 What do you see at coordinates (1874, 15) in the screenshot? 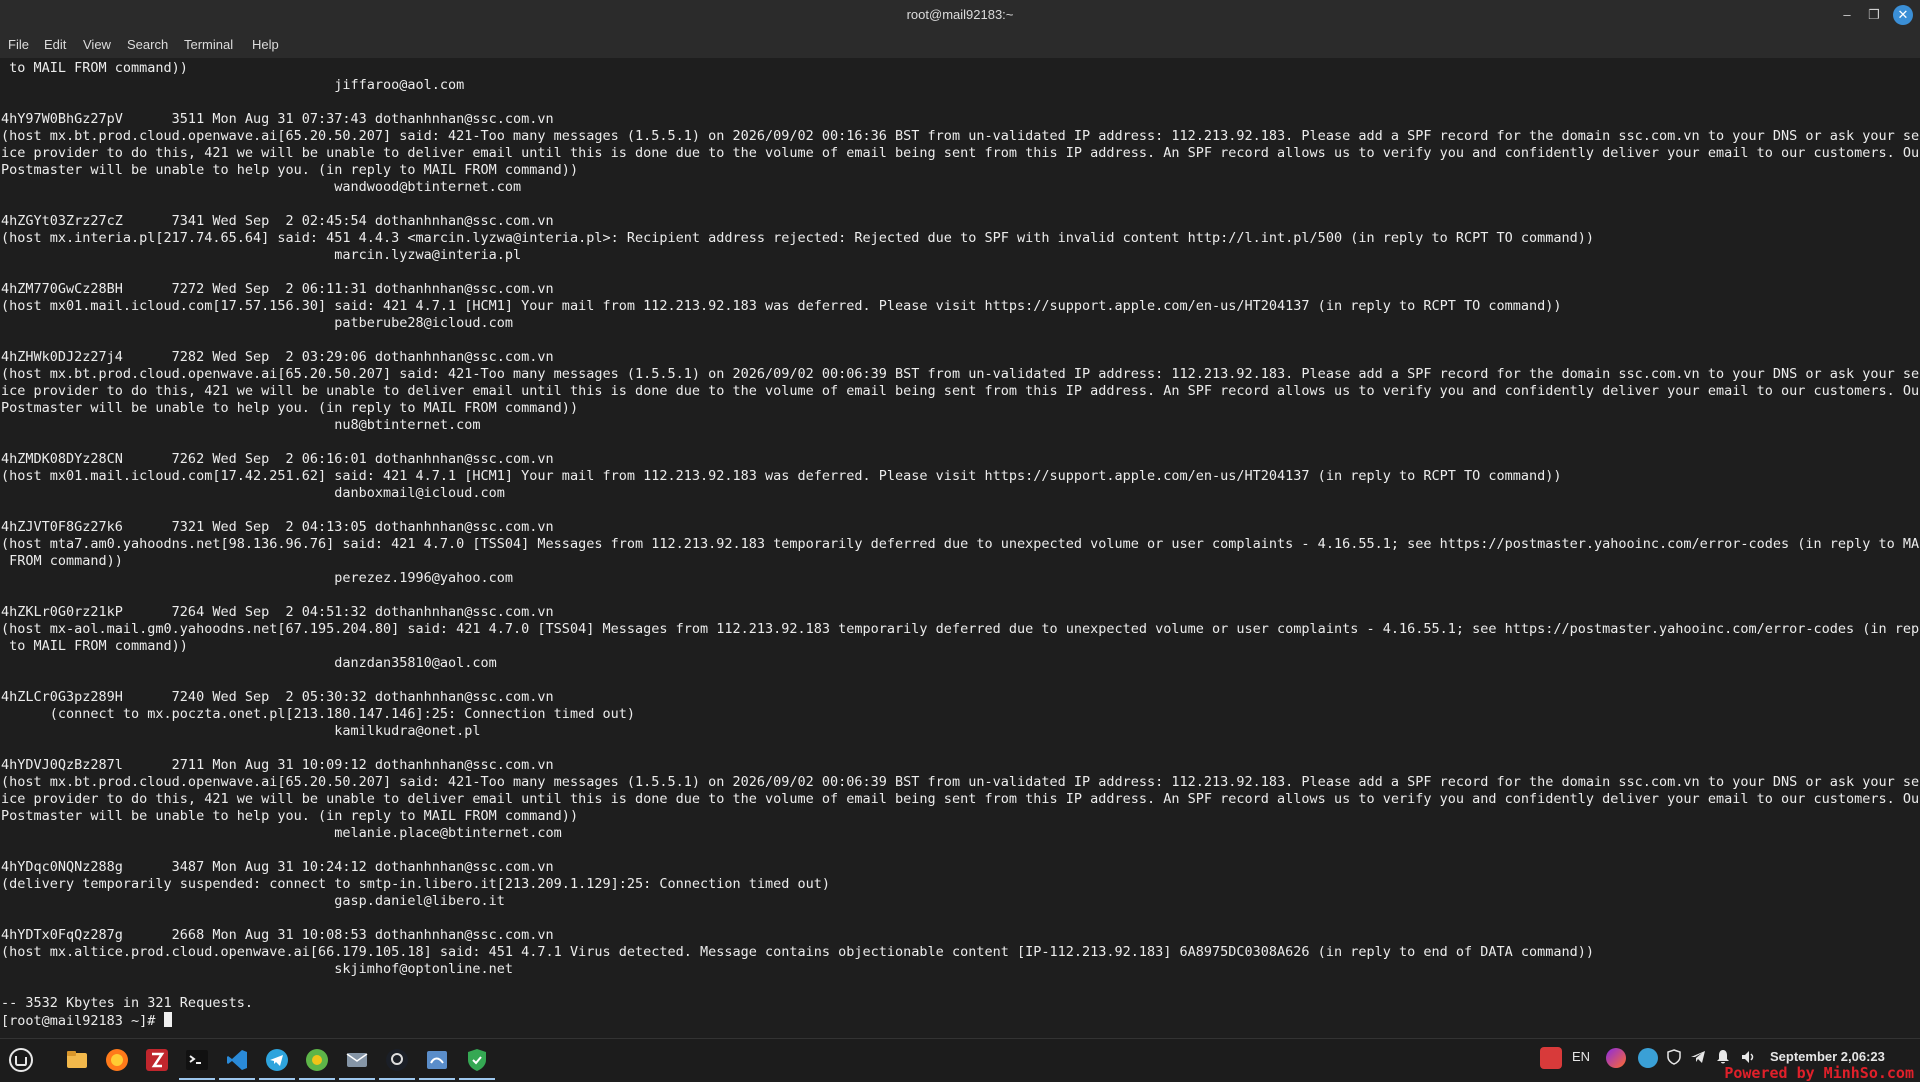
I see `maximize-button: ❐` at bounding box center [1874, 15].